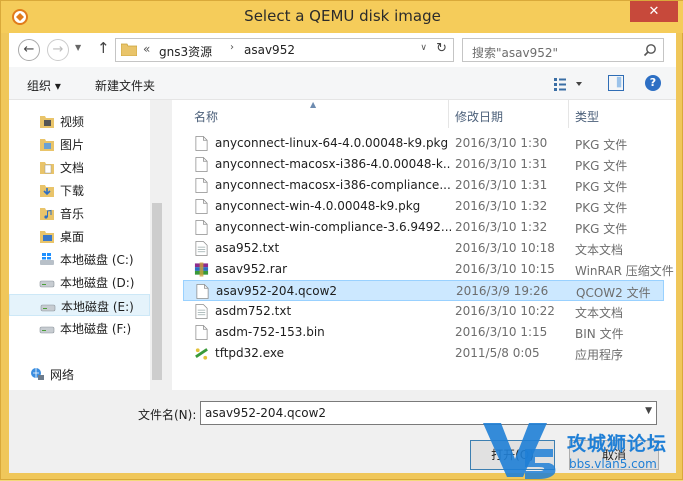 Image resolution: width=683 pixels, height=481 pixels. I want to click on close-button: ✕, so click(654, 11).